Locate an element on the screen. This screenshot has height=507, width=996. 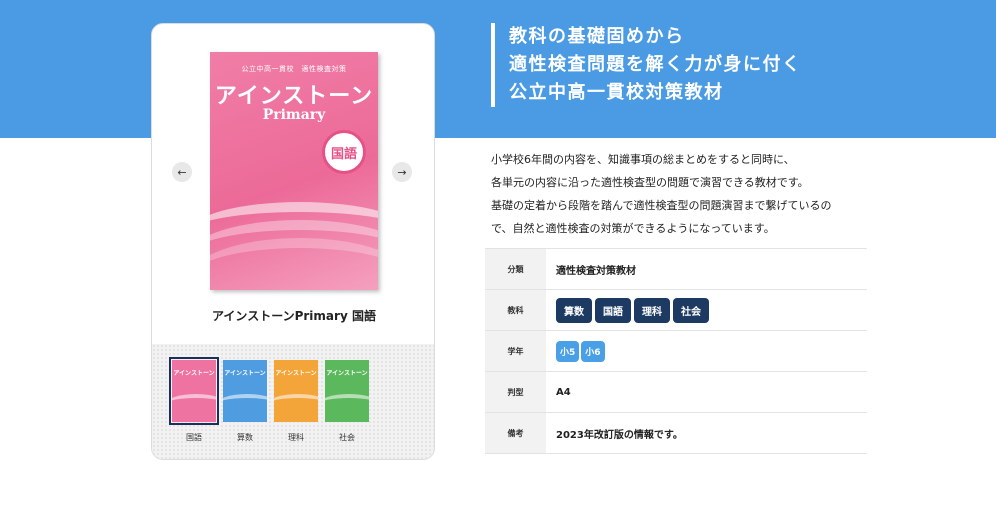
thumbnail-label: 理科 is located at coordinates (296, 437).